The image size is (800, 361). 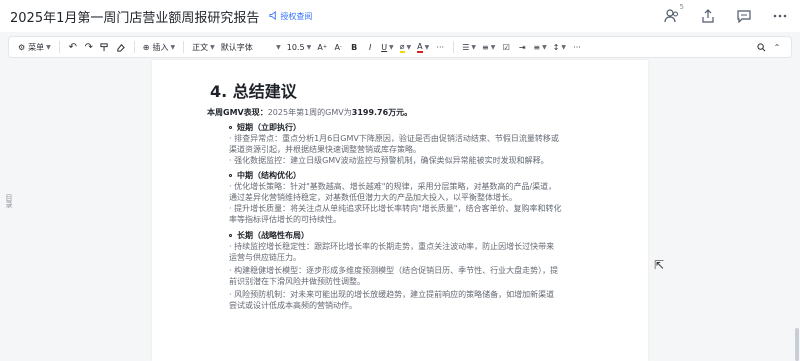 I want to click on italic-icon: I, so click(x=370, y=47).